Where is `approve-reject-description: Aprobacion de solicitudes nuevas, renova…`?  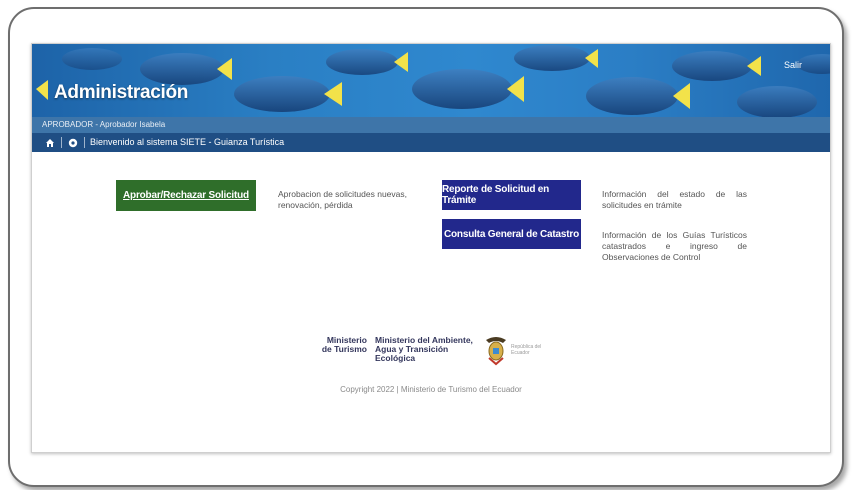
approve-reject-description: Aprobacion de solicitudes nuevas, renova… is located at coordinates (342, 199).